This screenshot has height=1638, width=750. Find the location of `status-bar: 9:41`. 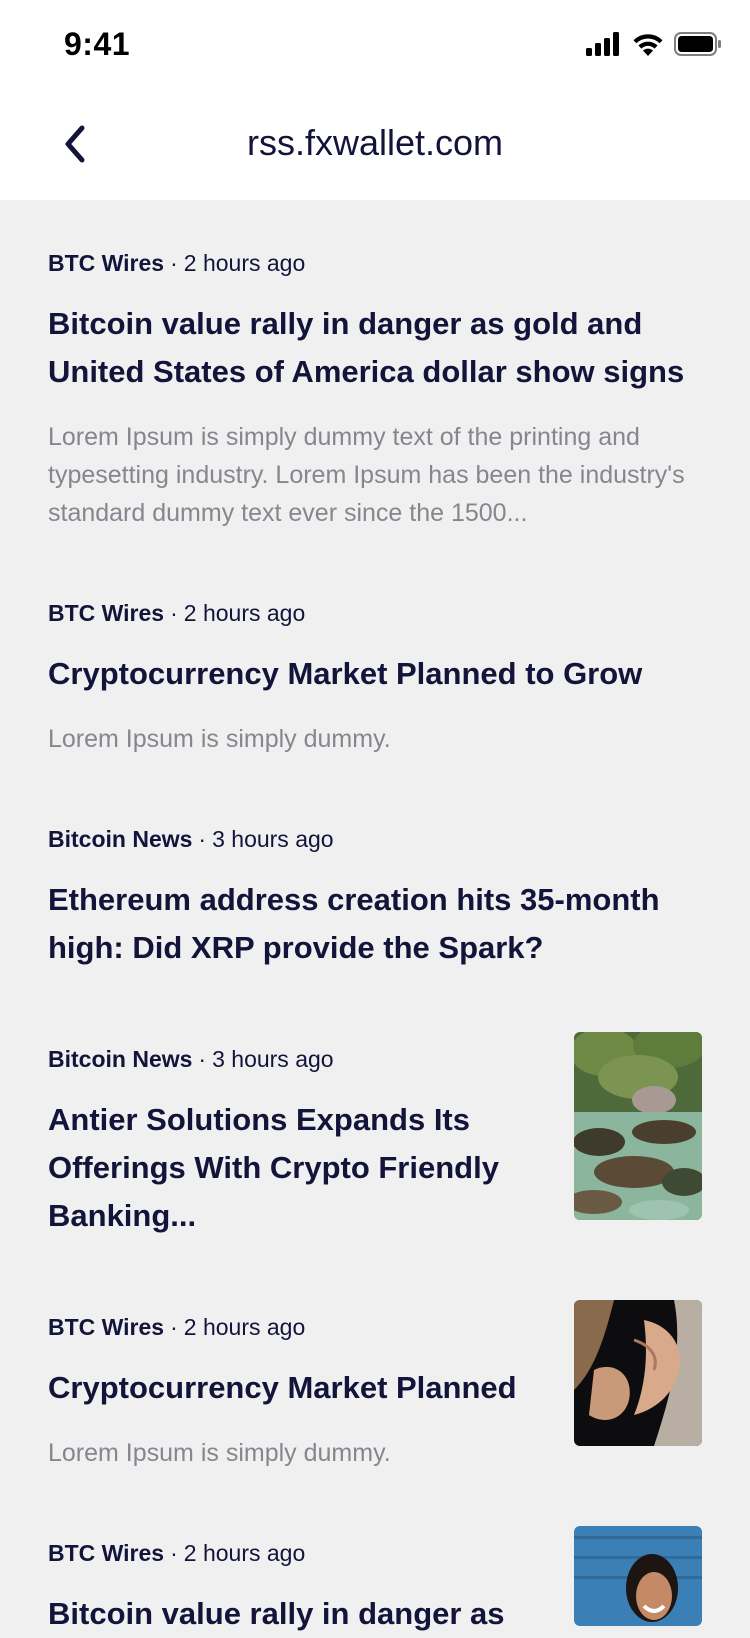

status-bar: 9:41 is located at coordinates (375, 48).